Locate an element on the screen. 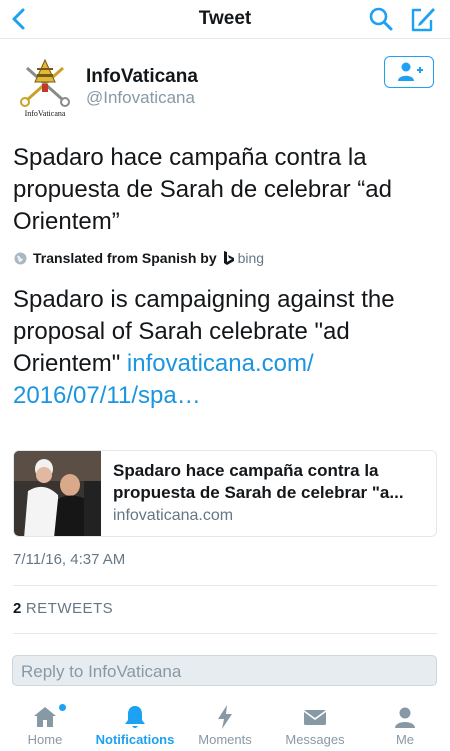  reply-placeholder: Reply to InfoVaticana is located at coordinates (101, 671).